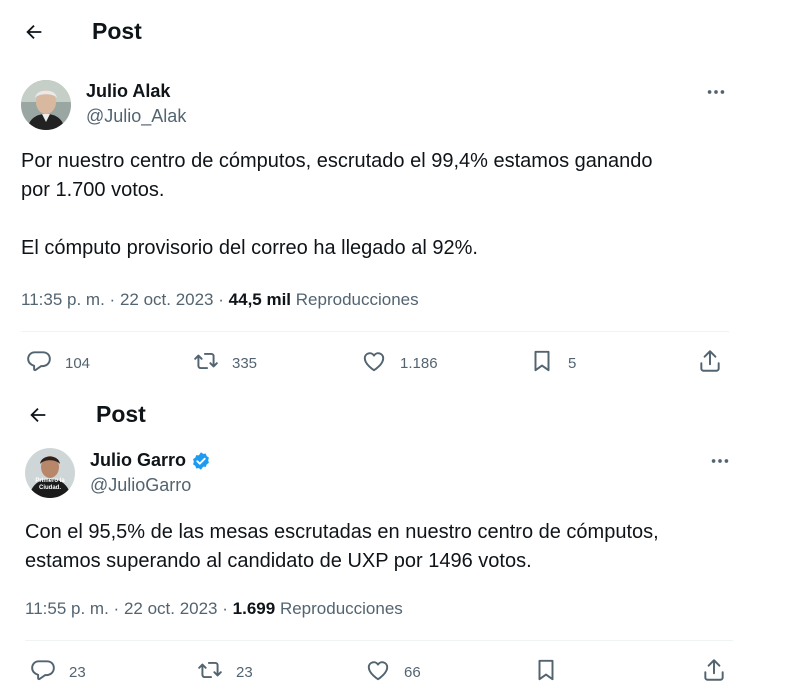 The width and height of the screenshot is (791, 694). Describe the element at coordinates (245, 363) in the screenshot. I see `repost-count: 335` at that location.